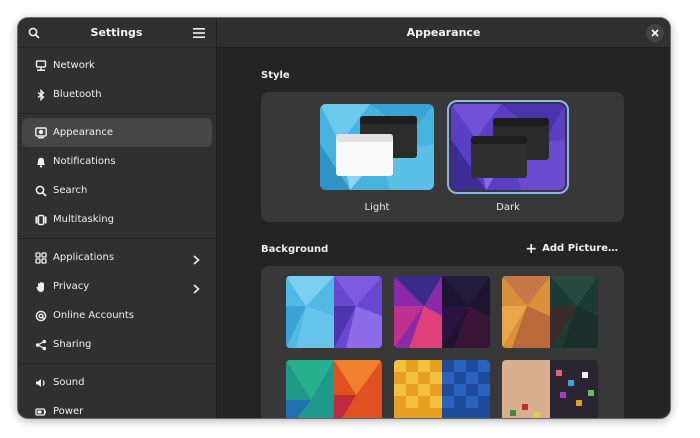 Image resolution: width=700 pixels, height=438 pixels. I want to click on at-icon, so click(41, 316).